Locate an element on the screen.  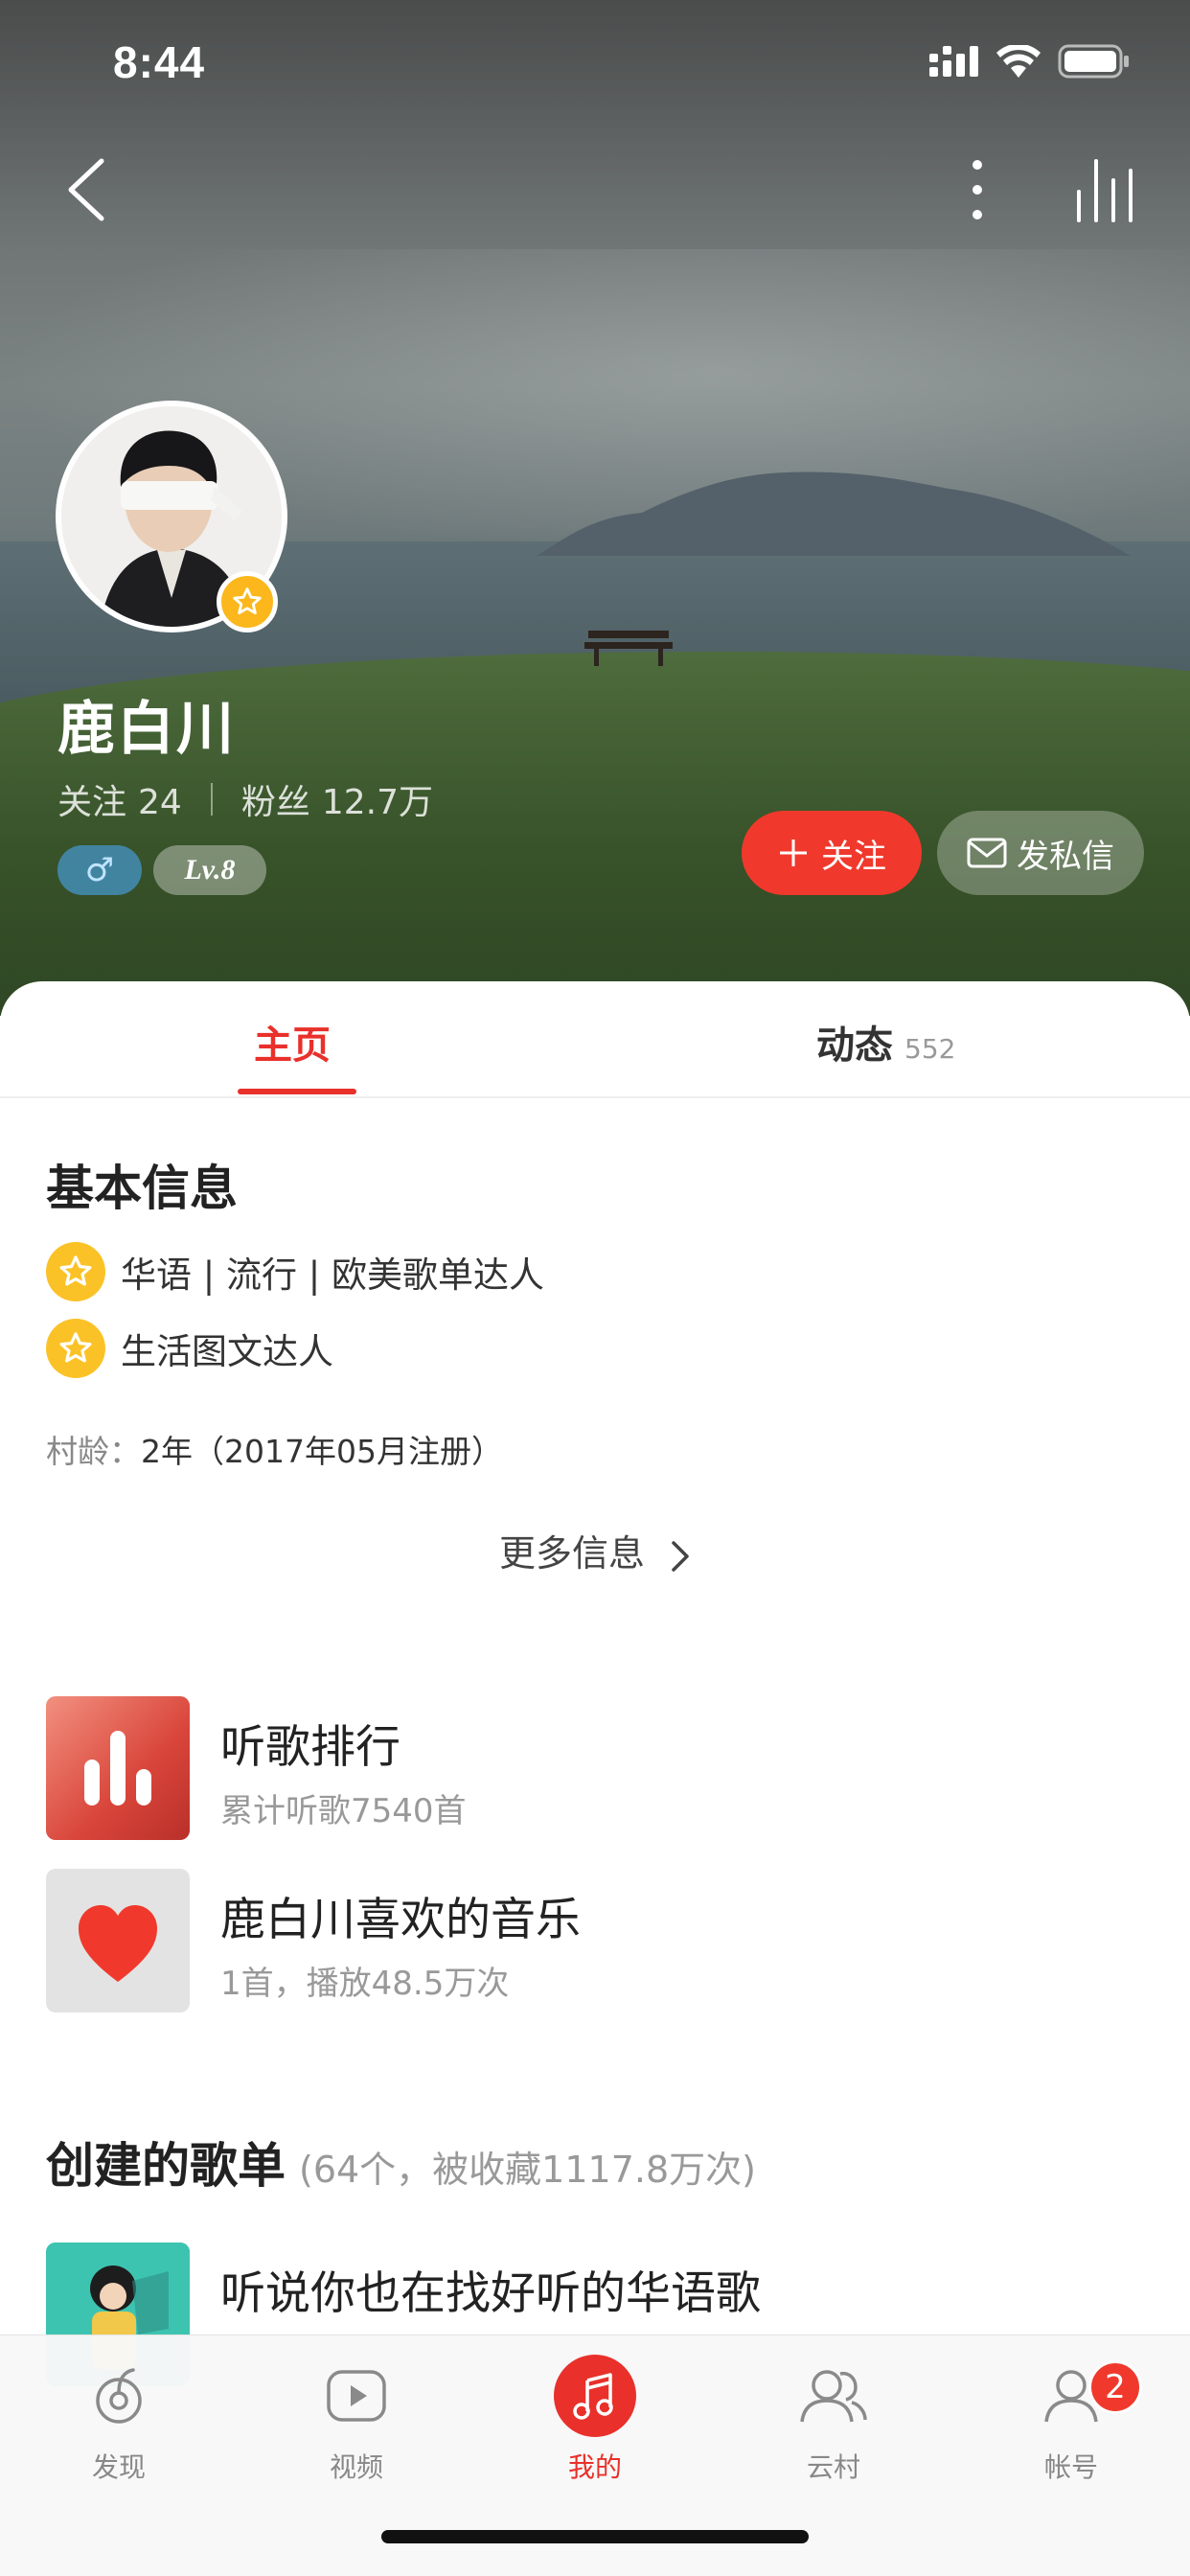
following-link: 关注 24 is located at coordinates (120, 799).